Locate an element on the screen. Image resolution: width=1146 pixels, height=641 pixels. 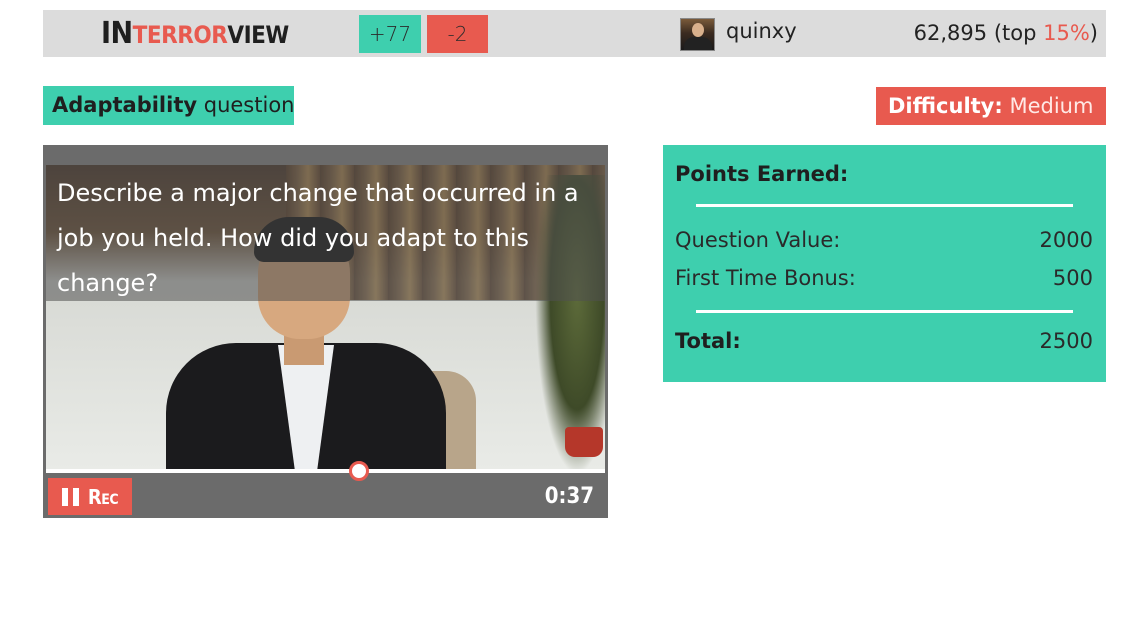
question-value-amount: 2000 is located at coordinates (1066, 240).